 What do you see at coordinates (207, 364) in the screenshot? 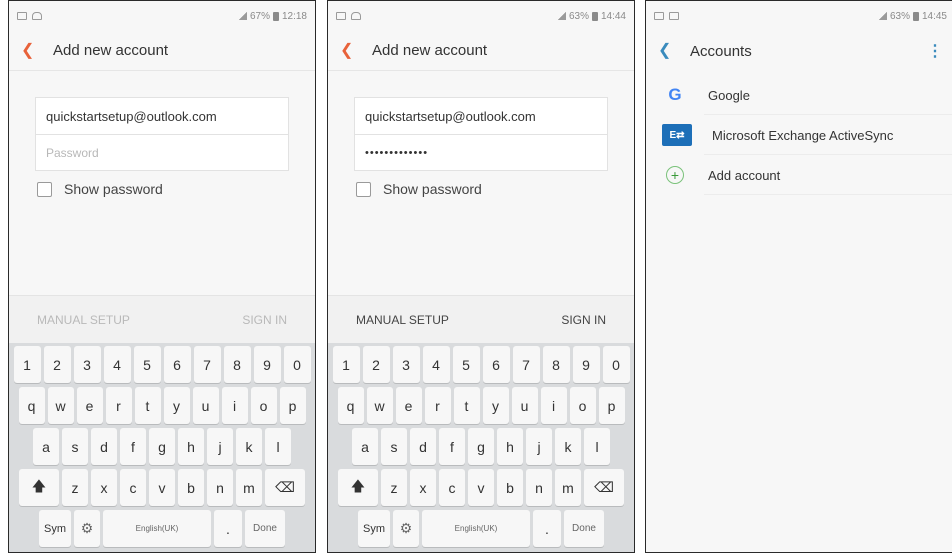
I see `key-7: 7` at bounding box center [207, 364].